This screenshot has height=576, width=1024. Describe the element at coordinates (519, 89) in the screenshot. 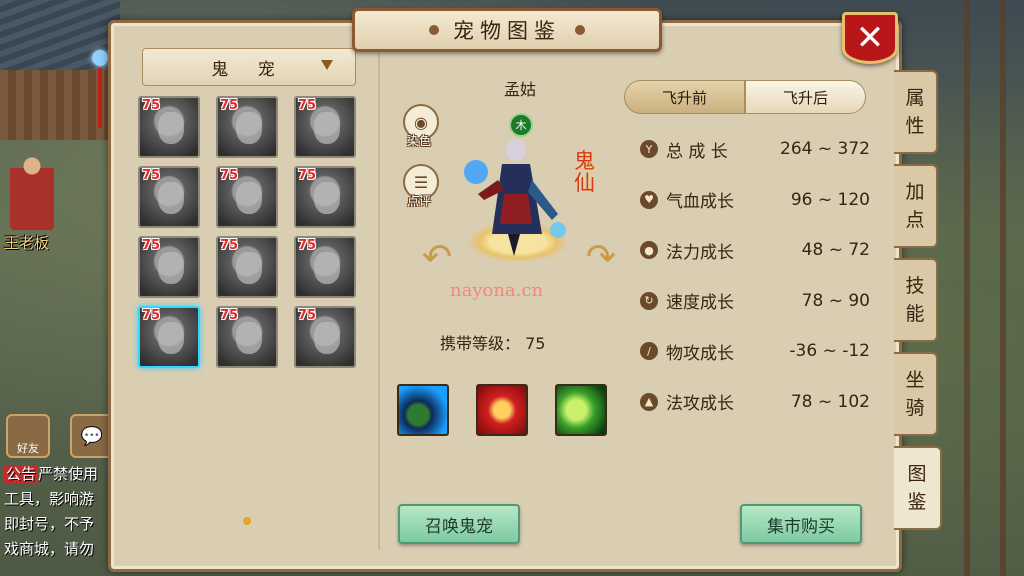

I see `pet-name: 孟姑` at that location.